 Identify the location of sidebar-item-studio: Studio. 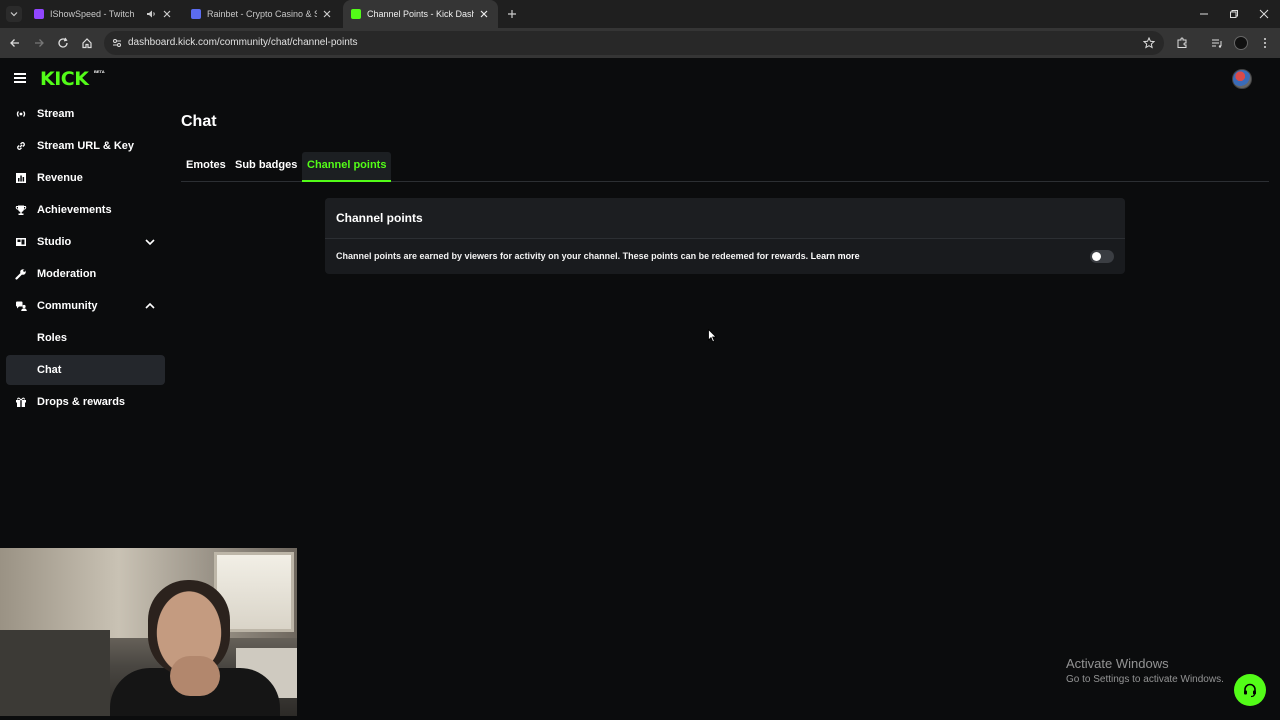
(85, 242).